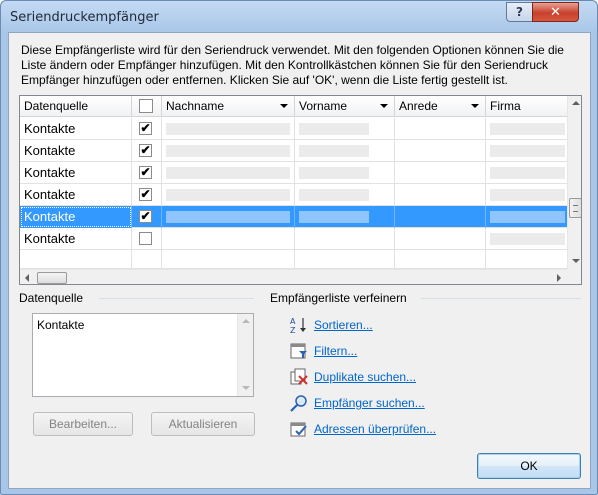 This screenshot has width=598, height=495. Describe the element at coordinates (526, 106) in the screenshot. I see `column-header-firma: Firma` at that location.